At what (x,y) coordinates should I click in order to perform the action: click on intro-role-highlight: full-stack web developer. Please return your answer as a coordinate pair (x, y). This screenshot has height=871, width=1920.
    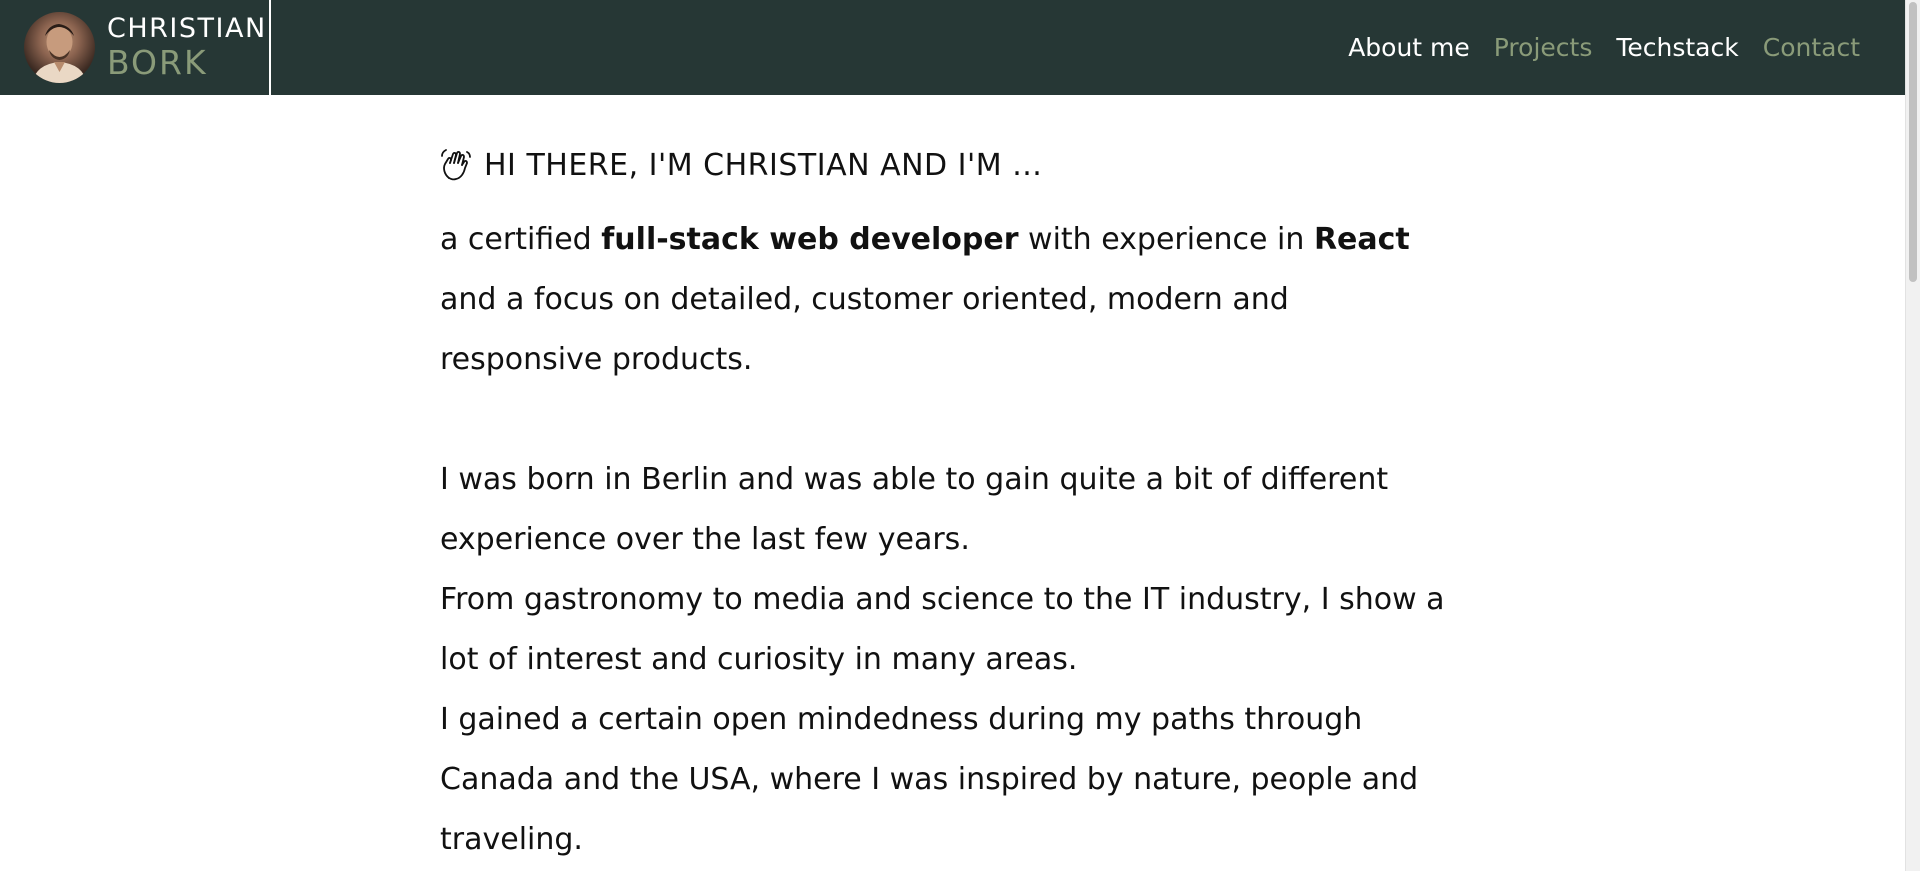
    Looking at the image, I should click on (810, 239).